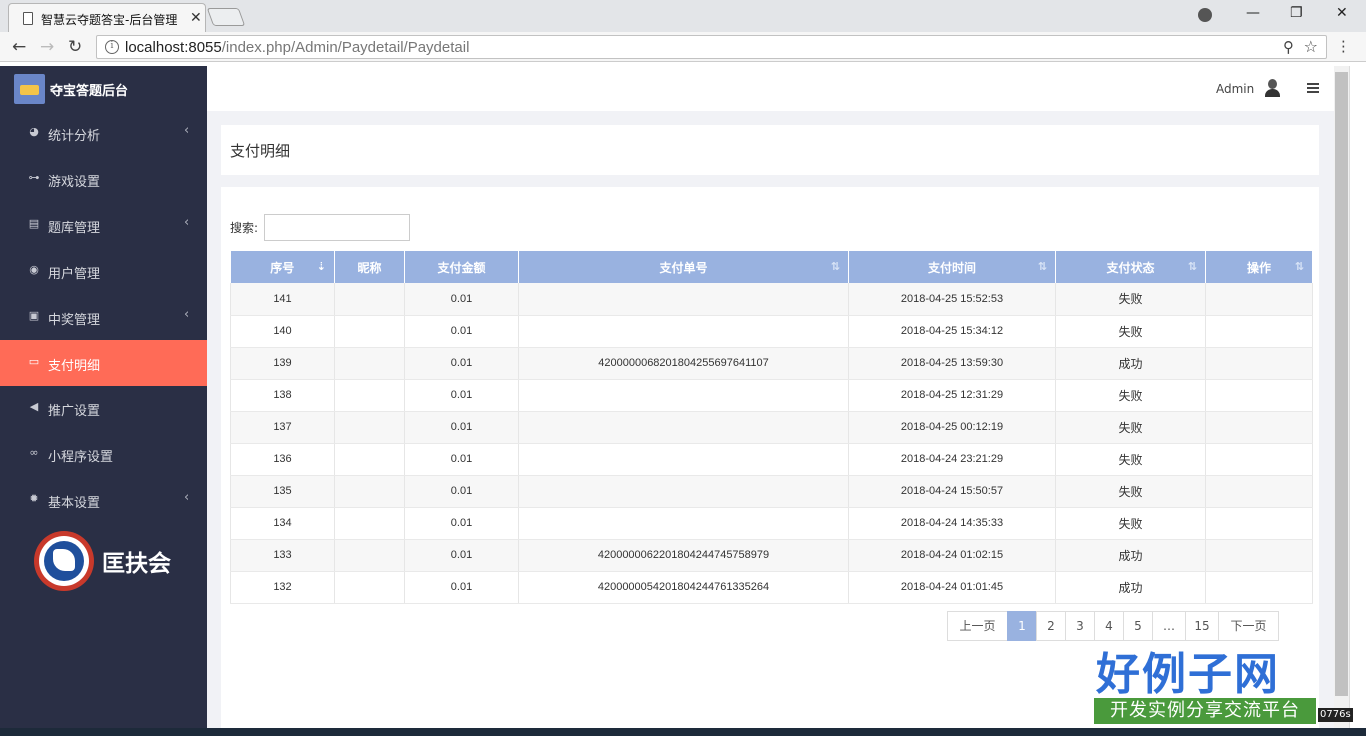 This screenshot has width=1366, height=736. What do you see at coordinates (112, 47) in the screenshot?
I see `site-info-icon: i` at bounding box center [112, 47].